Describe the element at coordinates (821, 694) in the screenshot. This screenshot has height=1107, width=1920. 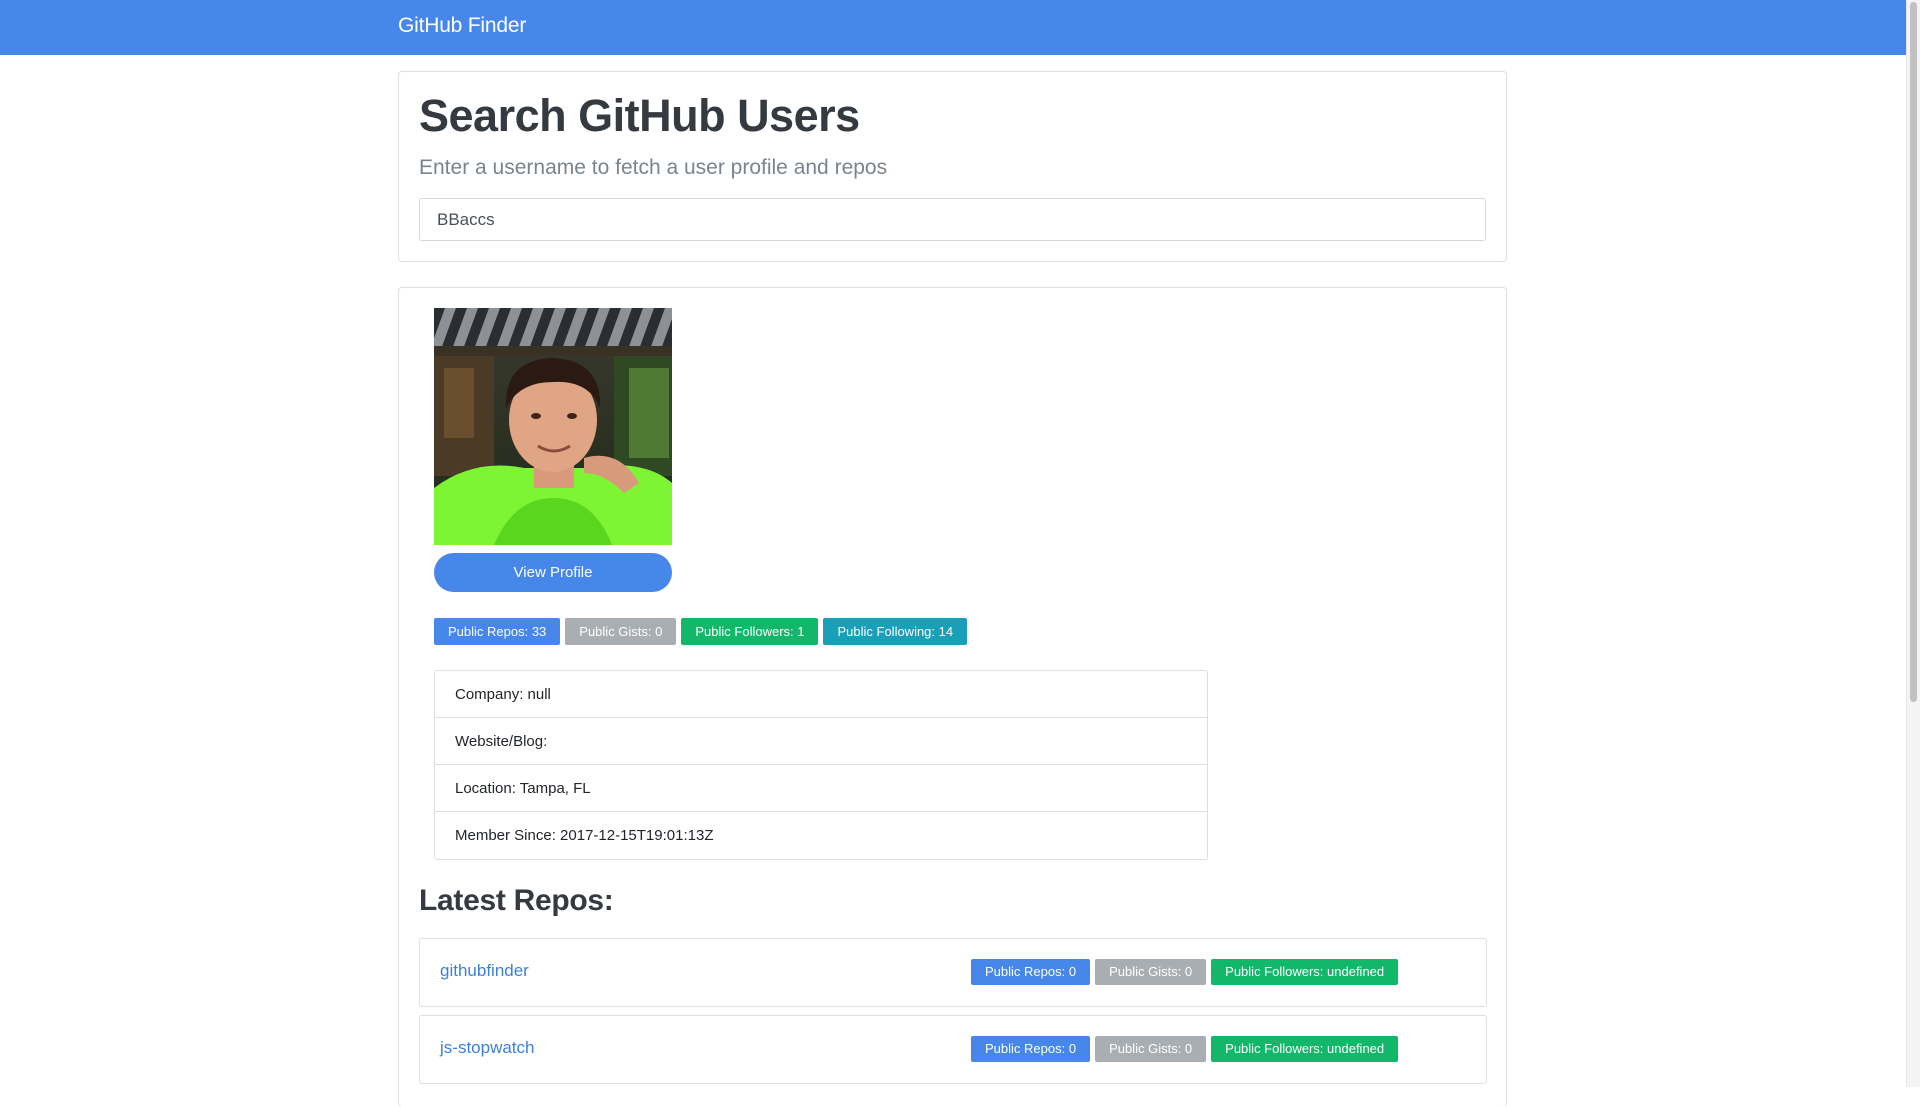
I see `company-item: Company: null` at that location.